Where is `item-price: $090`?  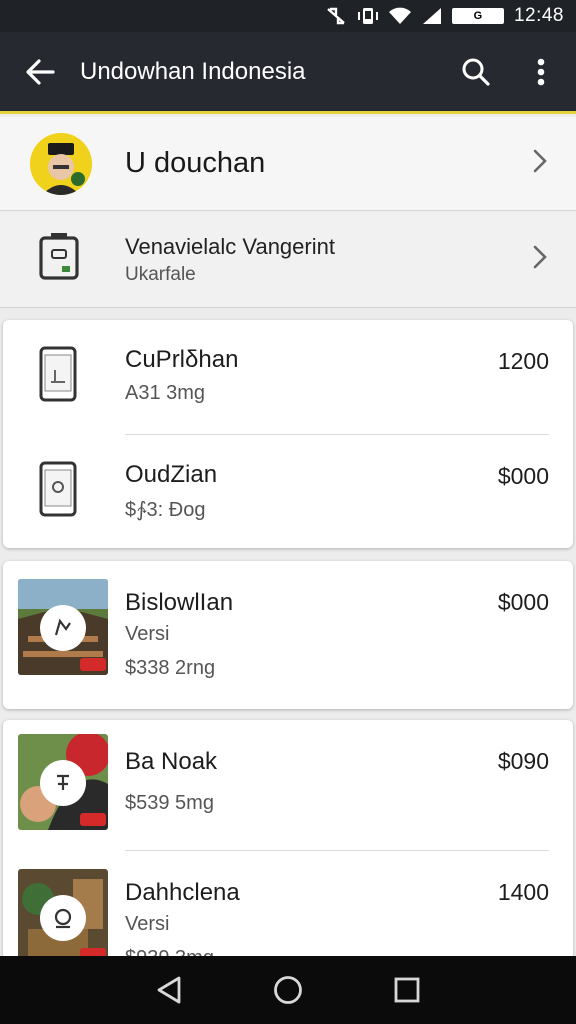
item-price: $090 is located at coordinates (523, 761).